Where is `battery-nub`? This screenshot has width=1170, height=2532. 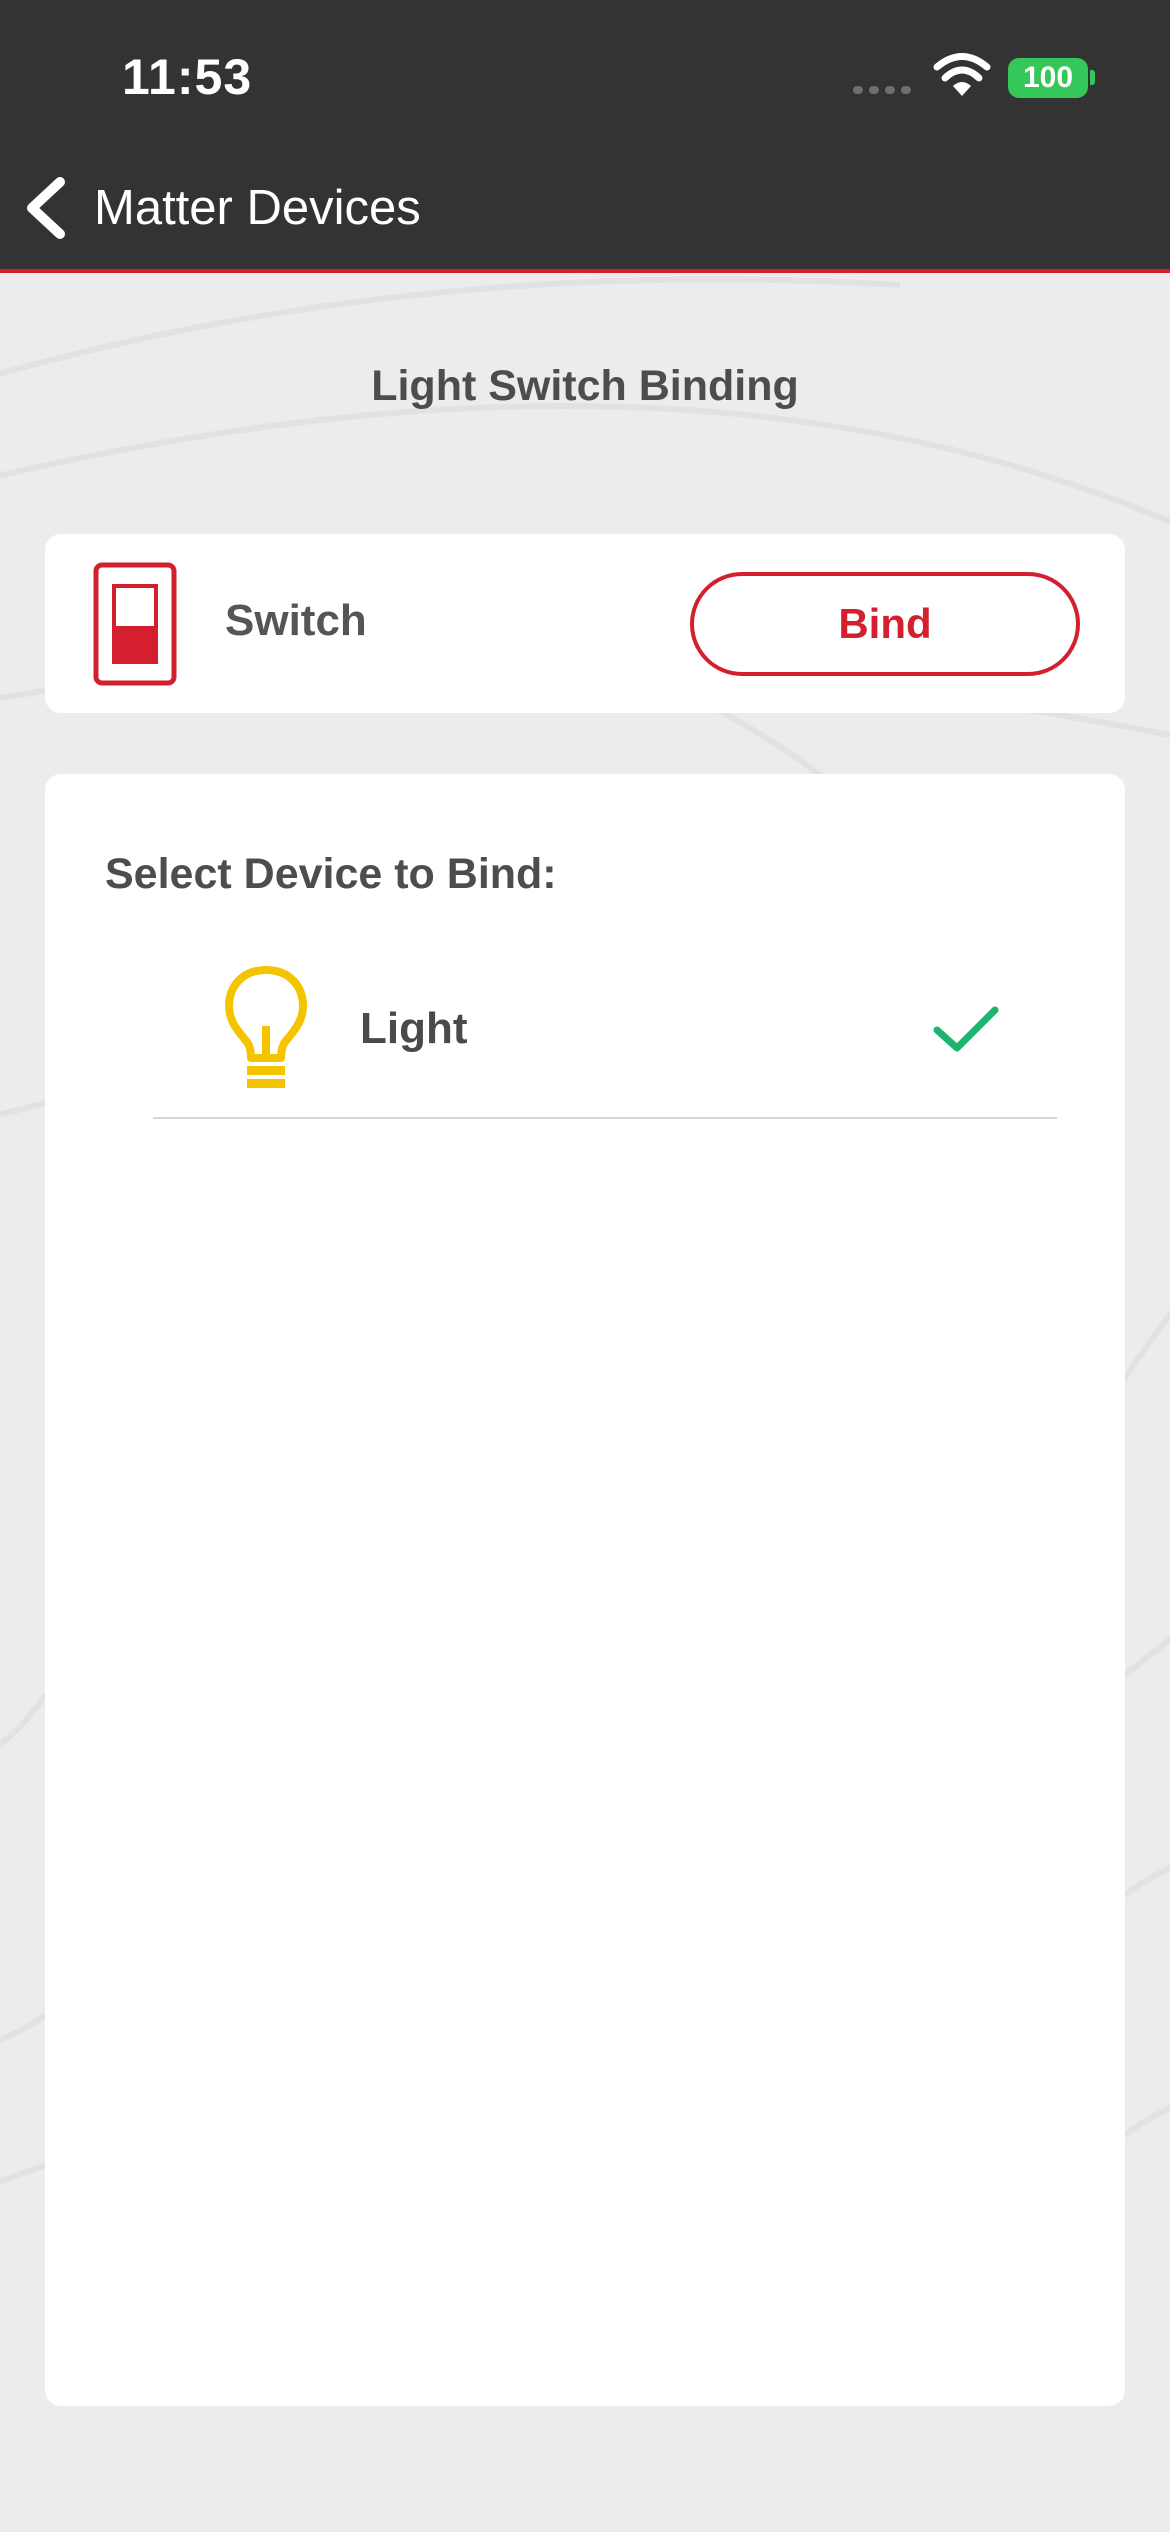
battery-nub is located at coordinates (1092, 77).